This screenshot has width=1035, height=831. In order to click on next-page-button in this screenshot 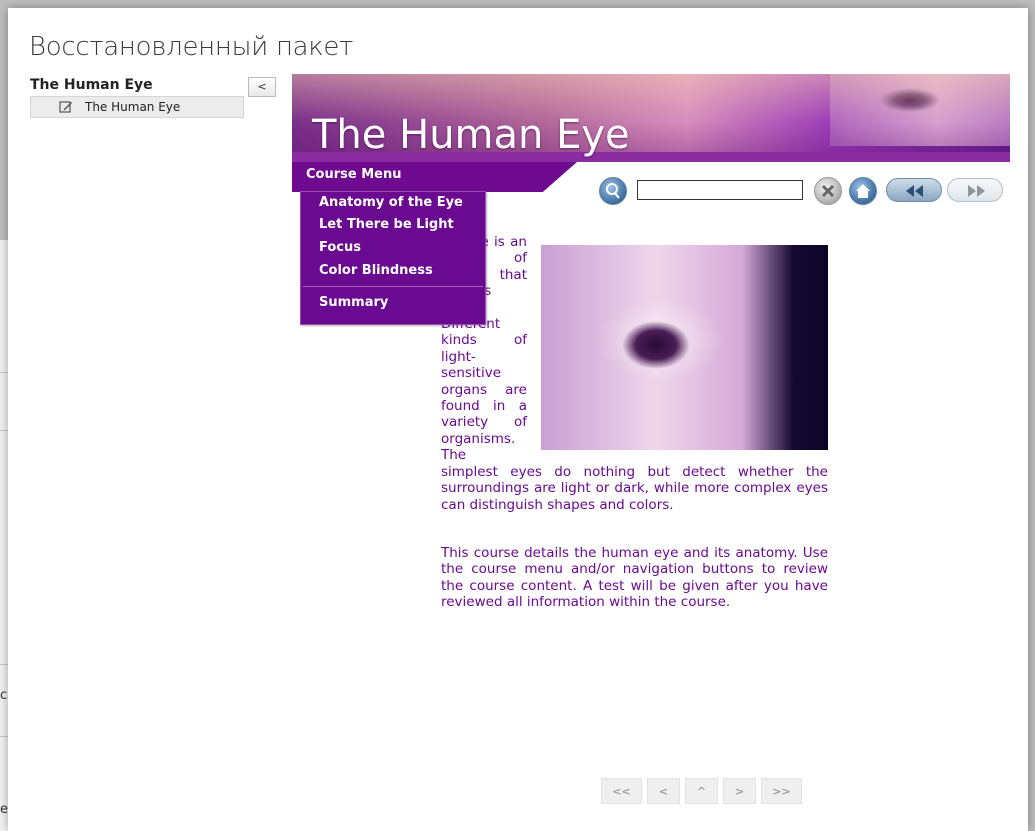, I will do `click(975, 190)`.